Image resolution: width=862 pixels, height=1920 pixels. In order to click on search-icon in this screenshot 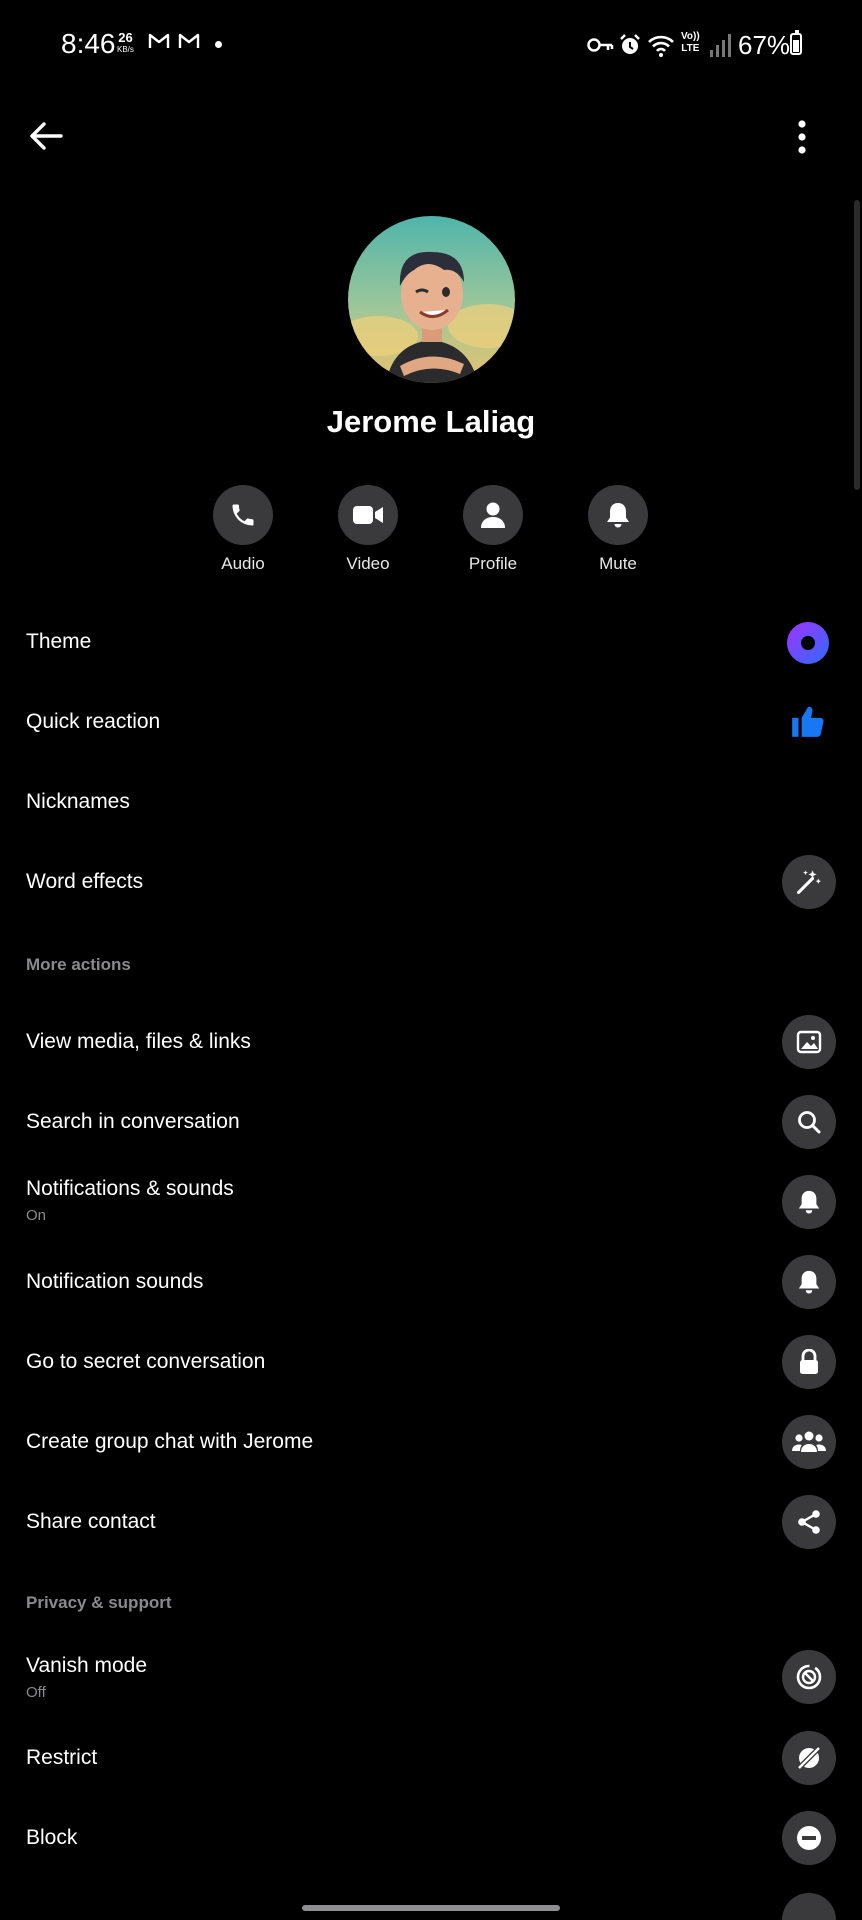, I will do `click(809, 1122)`.